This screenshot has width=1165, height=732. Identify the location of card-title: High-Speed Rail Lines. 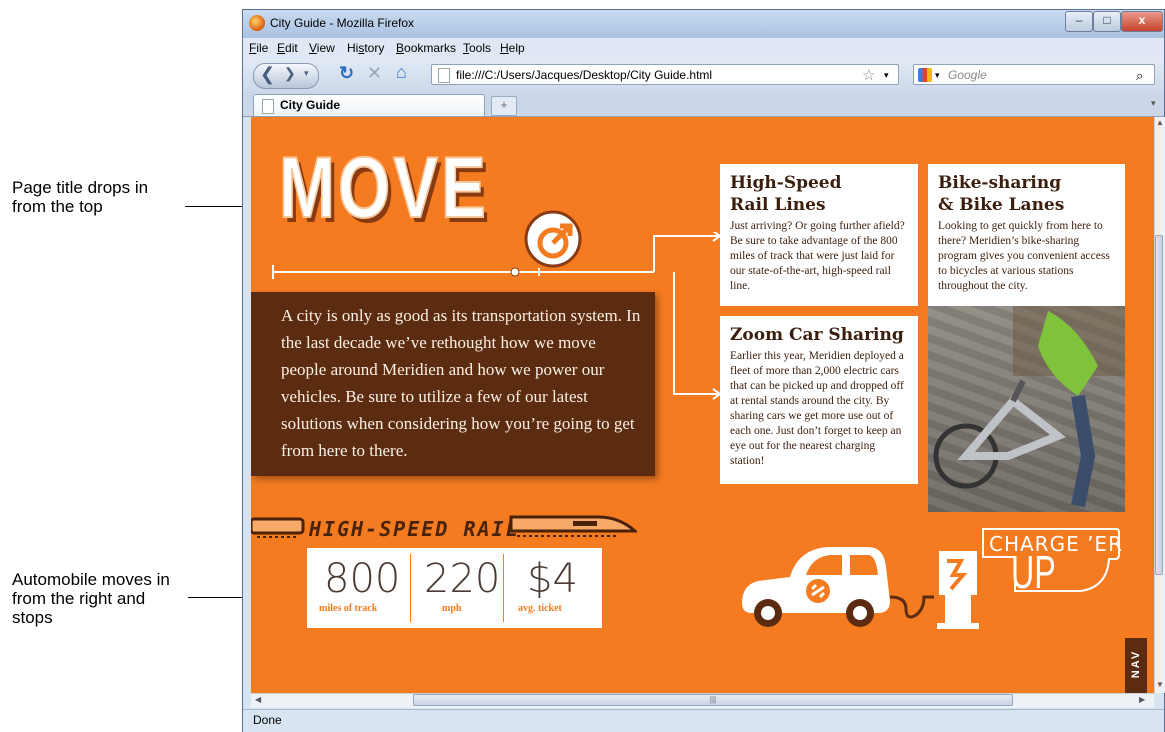
(786, 194).